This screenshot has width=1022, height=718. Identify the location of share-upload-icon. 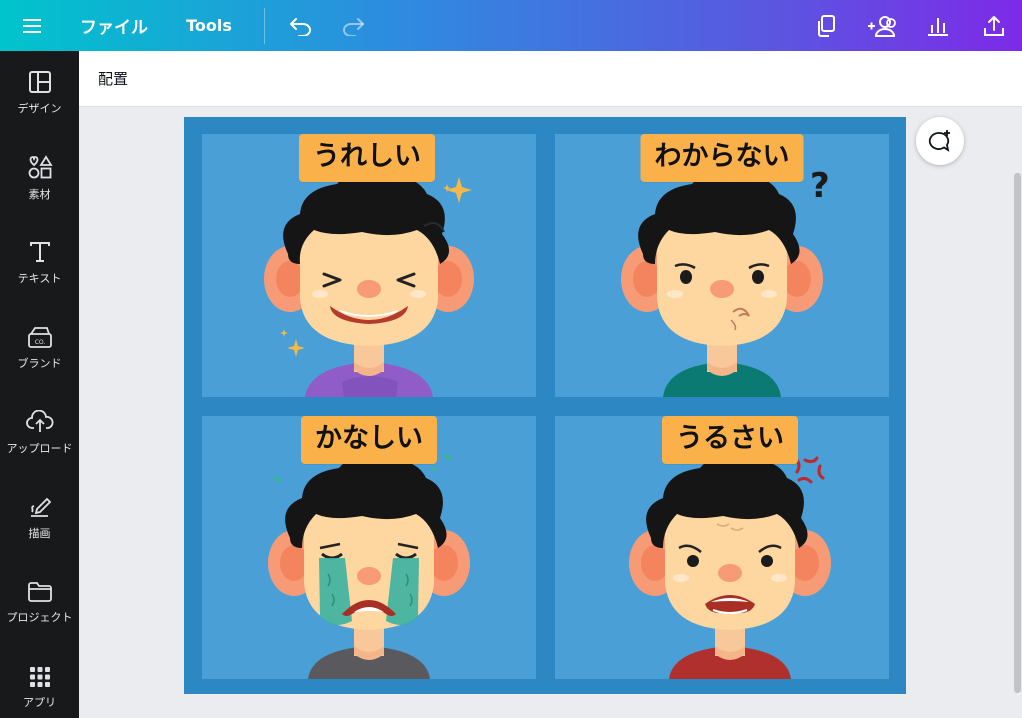
(994, 25).